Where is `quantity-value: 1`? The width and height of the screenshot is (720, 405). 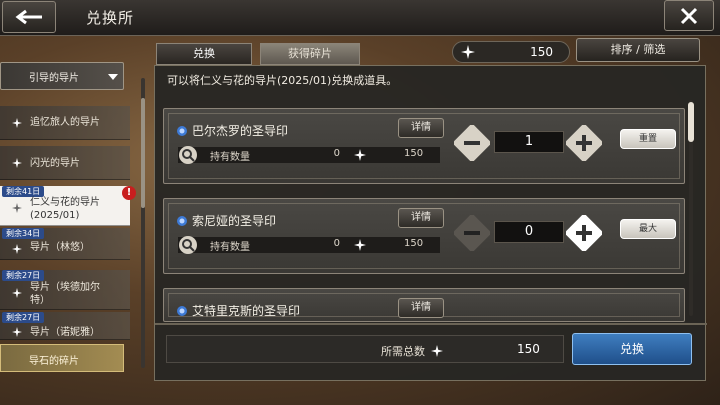 quantity-value: 1 is located at coordinates (529, 142).